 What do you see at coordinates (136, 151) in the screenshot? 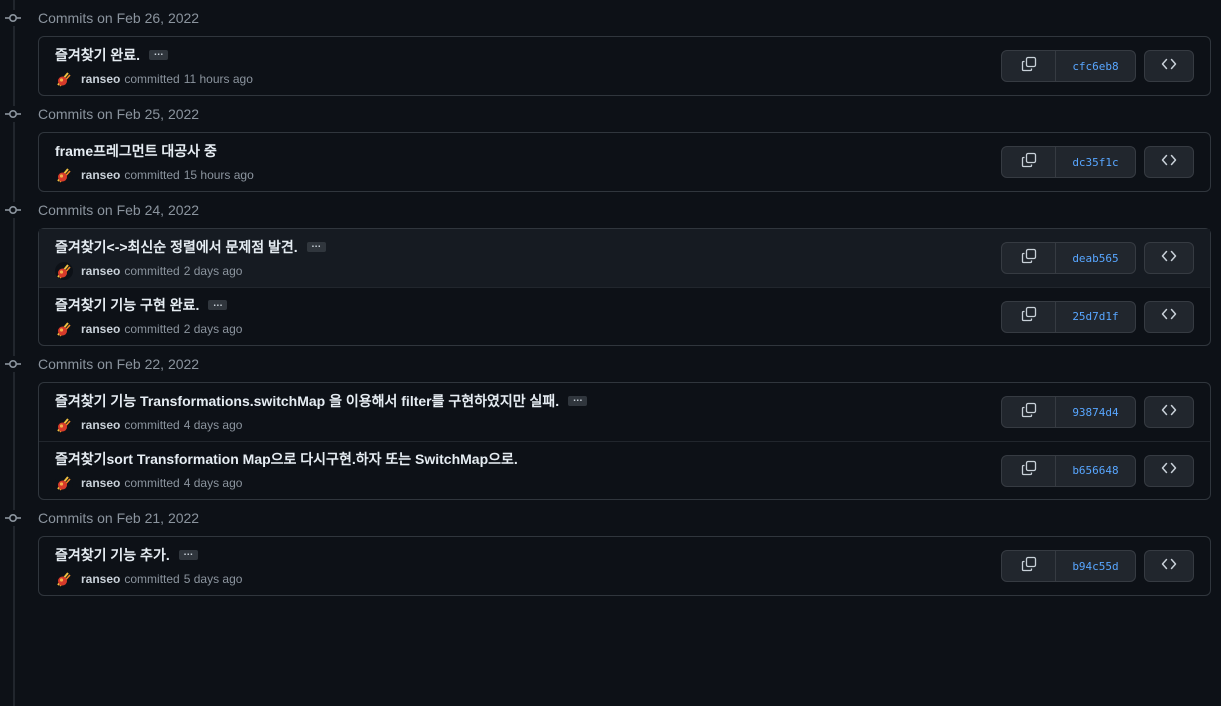
I see `commit-message-link: frame프레그먼트 대공사 중` at bounding box center [136, 151].